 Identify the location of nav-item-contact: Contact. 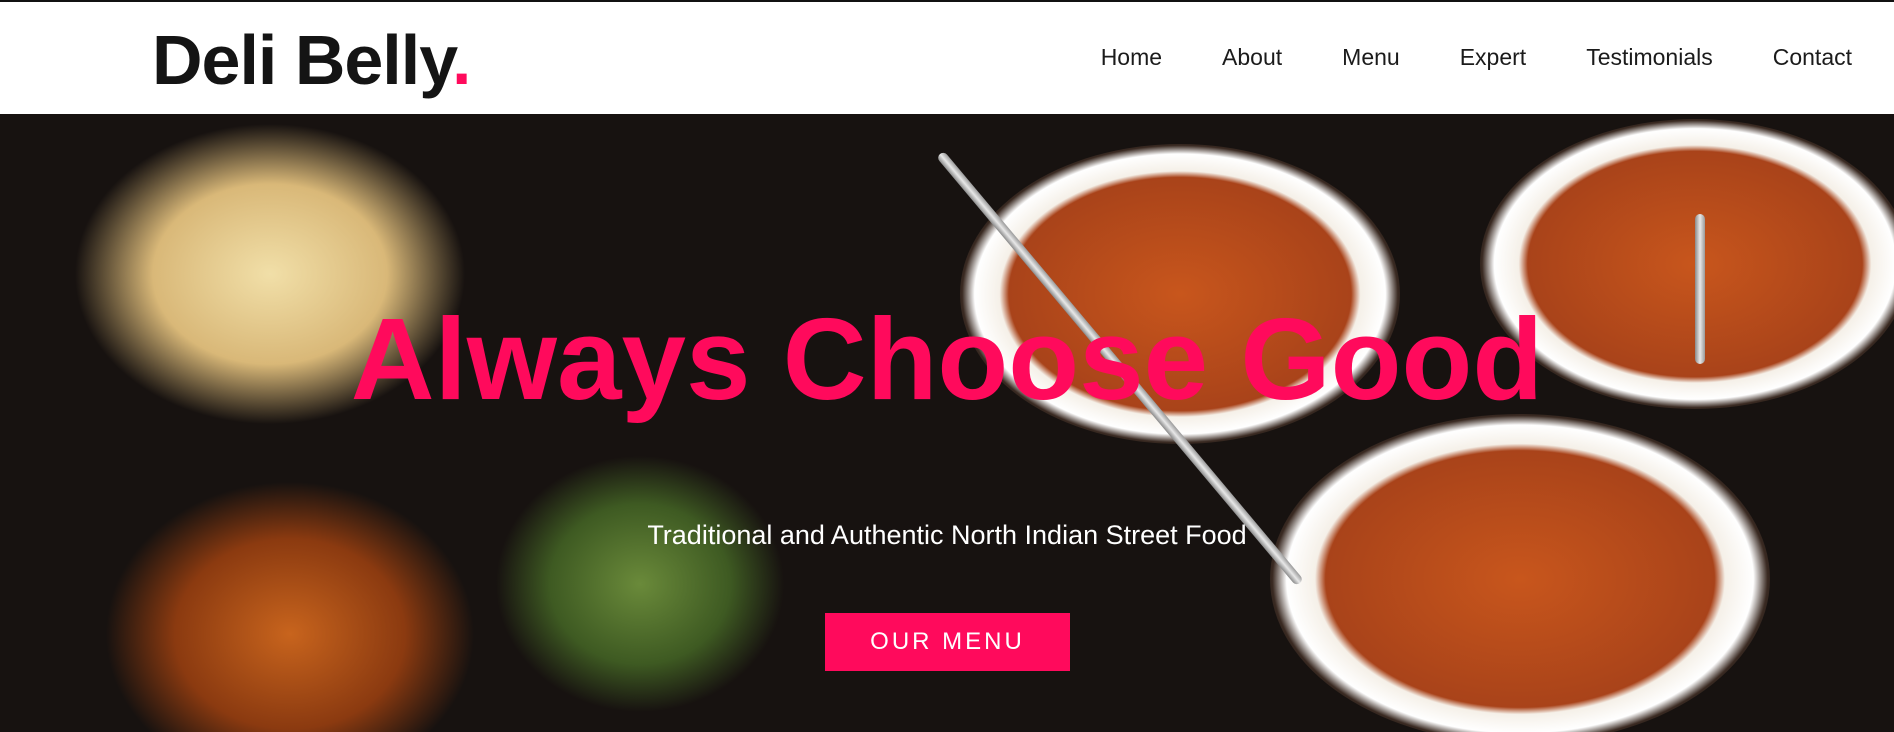
(1812, 57).